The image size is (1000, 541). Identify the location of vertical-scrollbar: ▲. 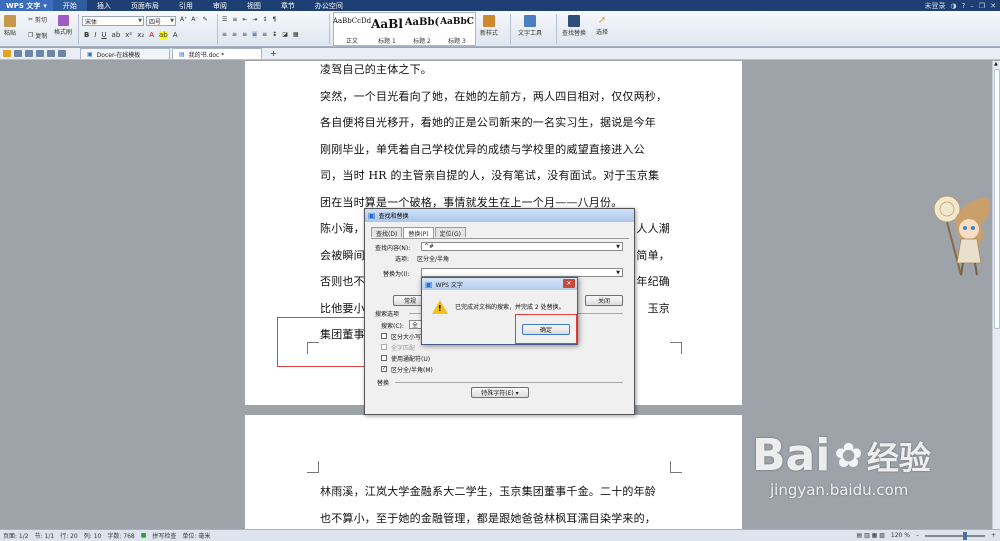
(996, 295).